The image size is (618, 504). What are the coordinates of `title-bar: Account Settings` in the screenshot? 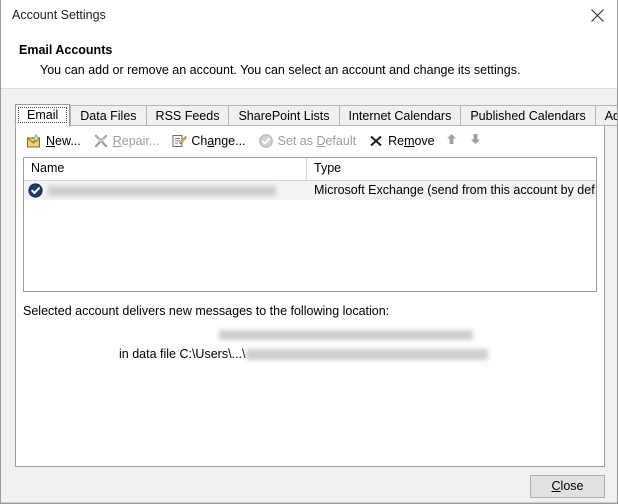 It's located at (309, 15).